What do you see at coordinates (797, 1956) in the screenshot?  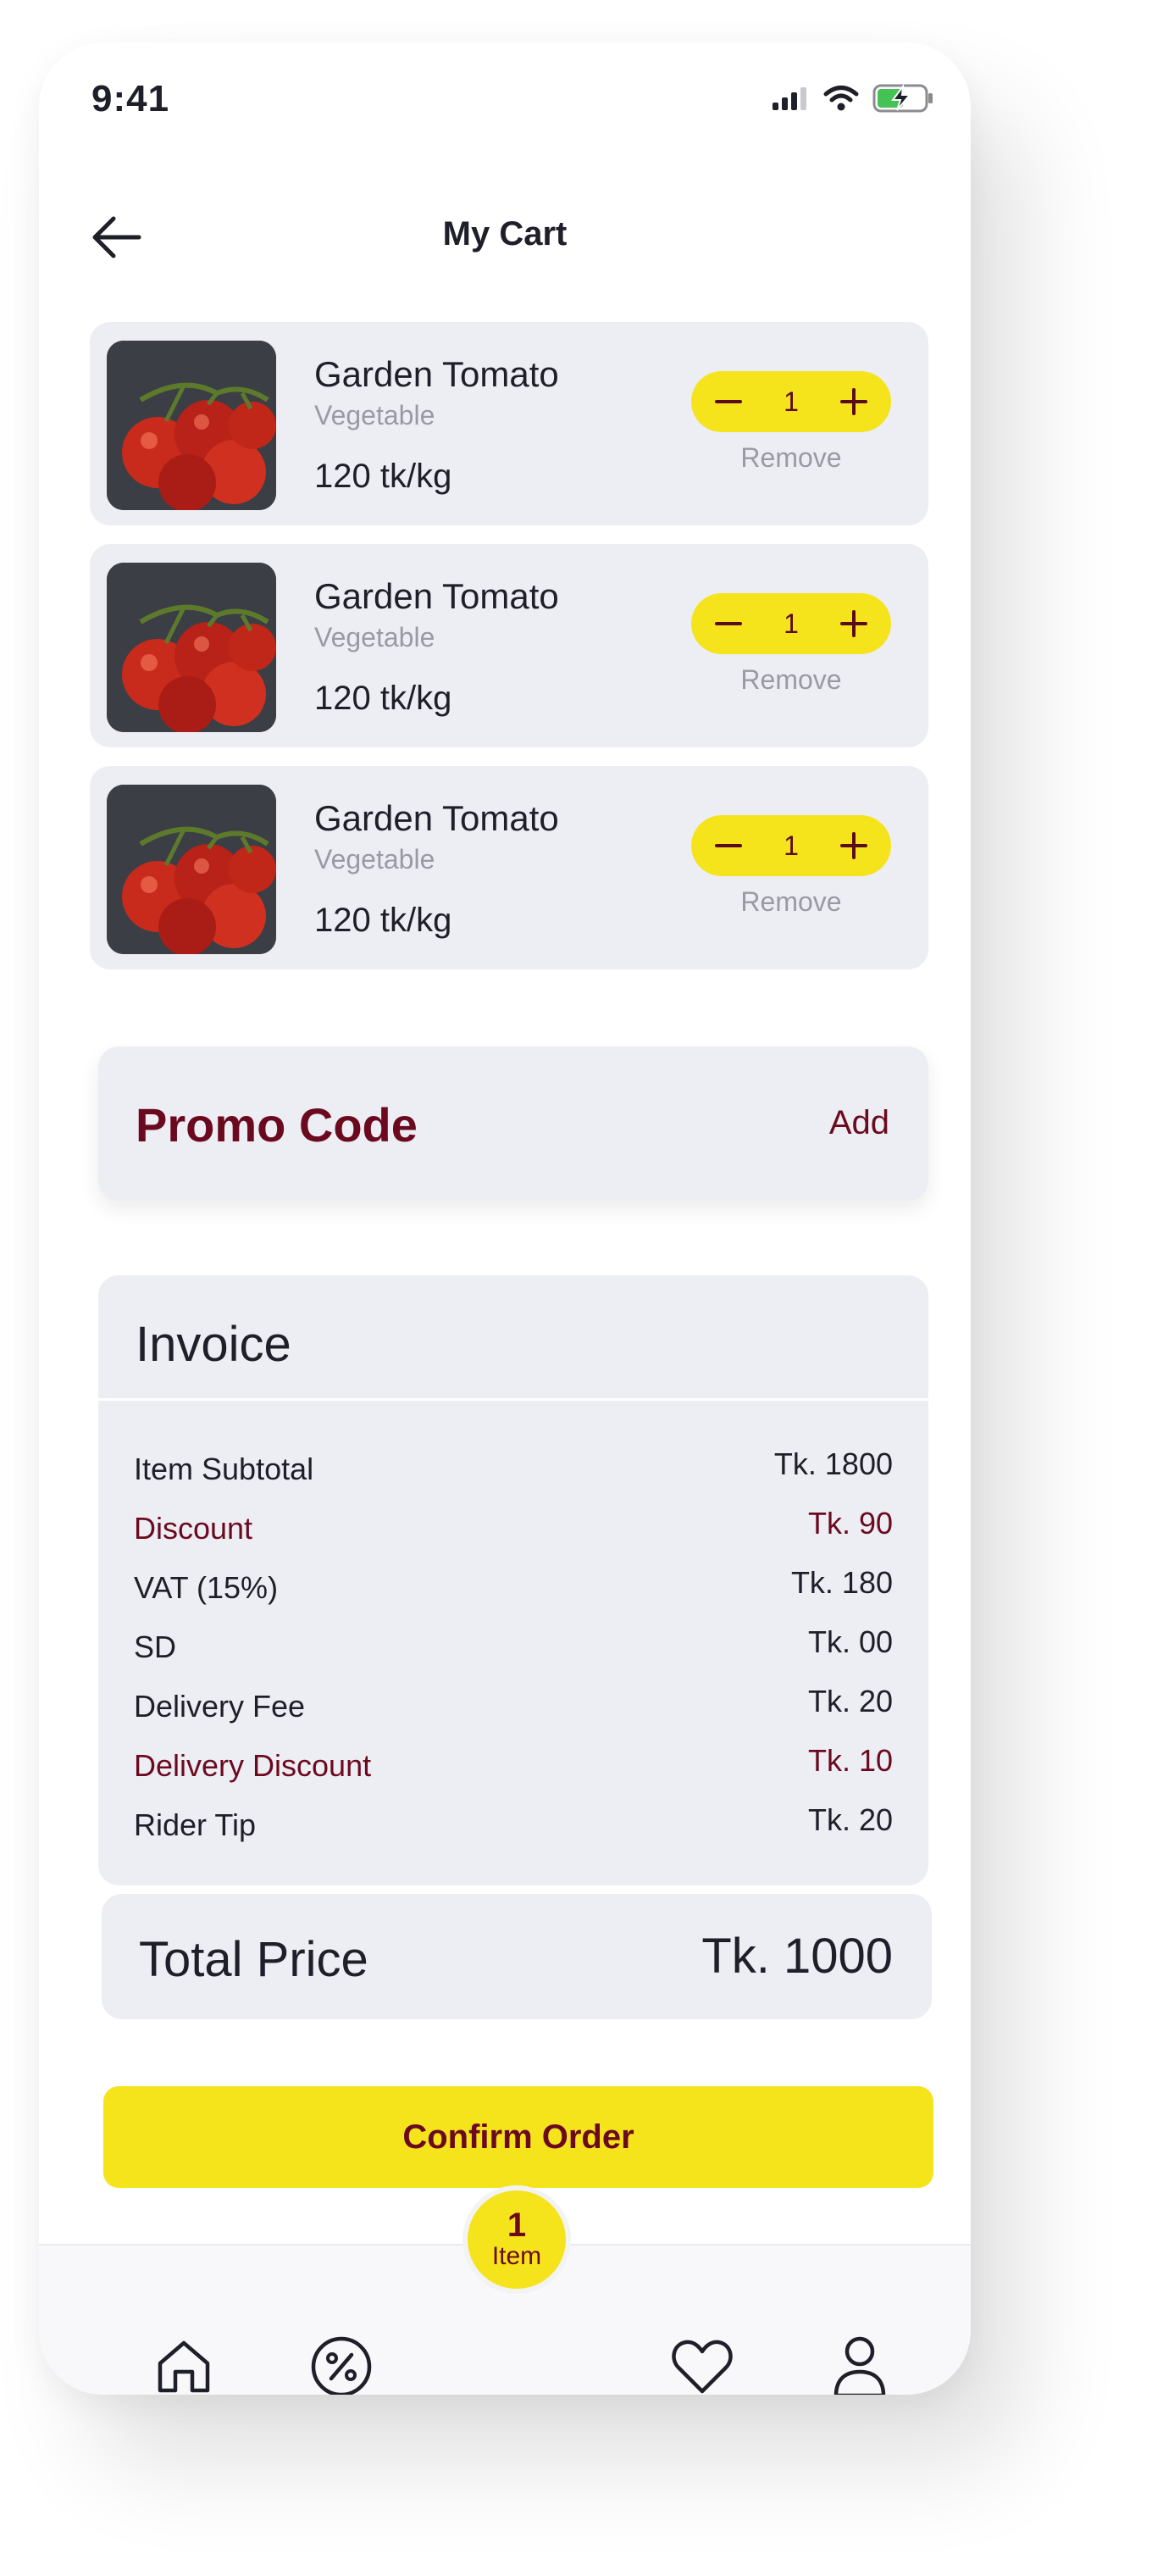 I see `total-value: Tk. 1000` at bounding box center [797, 1956].